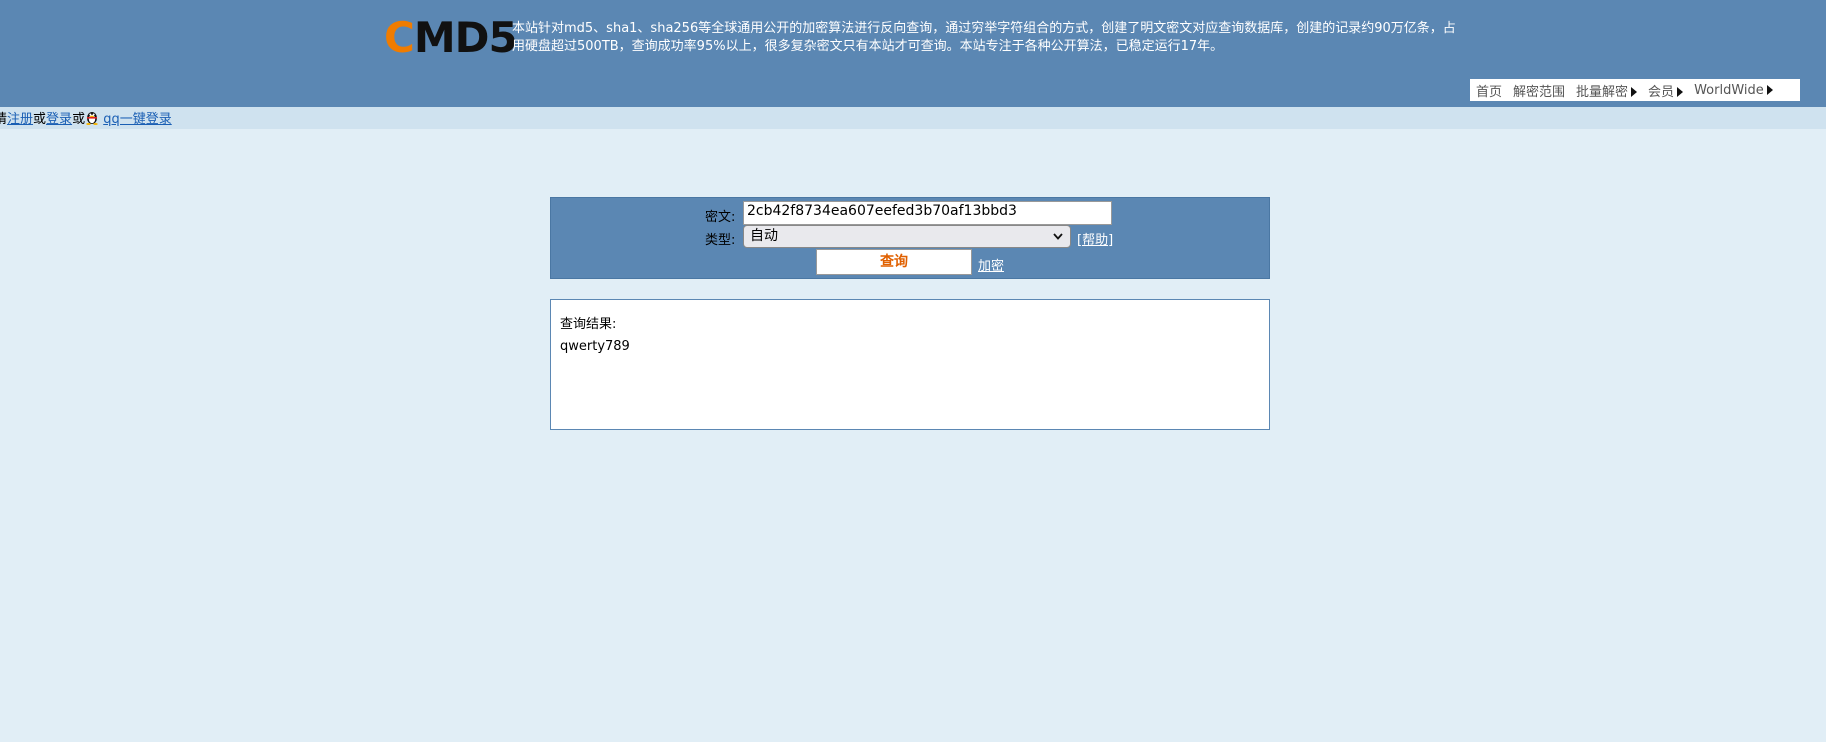  I want to click on result-value: qwerty789, so click(595, 346).